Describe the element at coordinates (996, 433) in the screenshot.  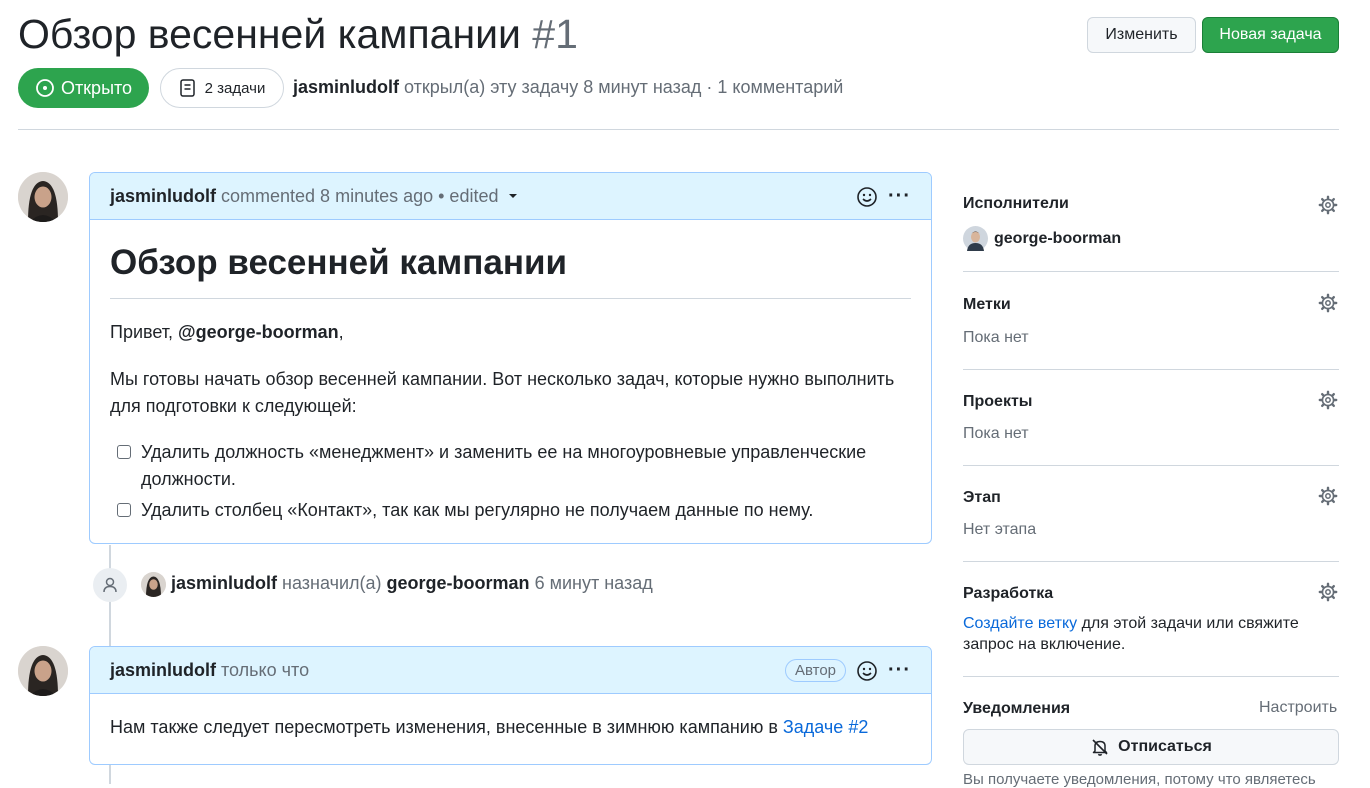
I see `projects-value: Пока нет` at that location.